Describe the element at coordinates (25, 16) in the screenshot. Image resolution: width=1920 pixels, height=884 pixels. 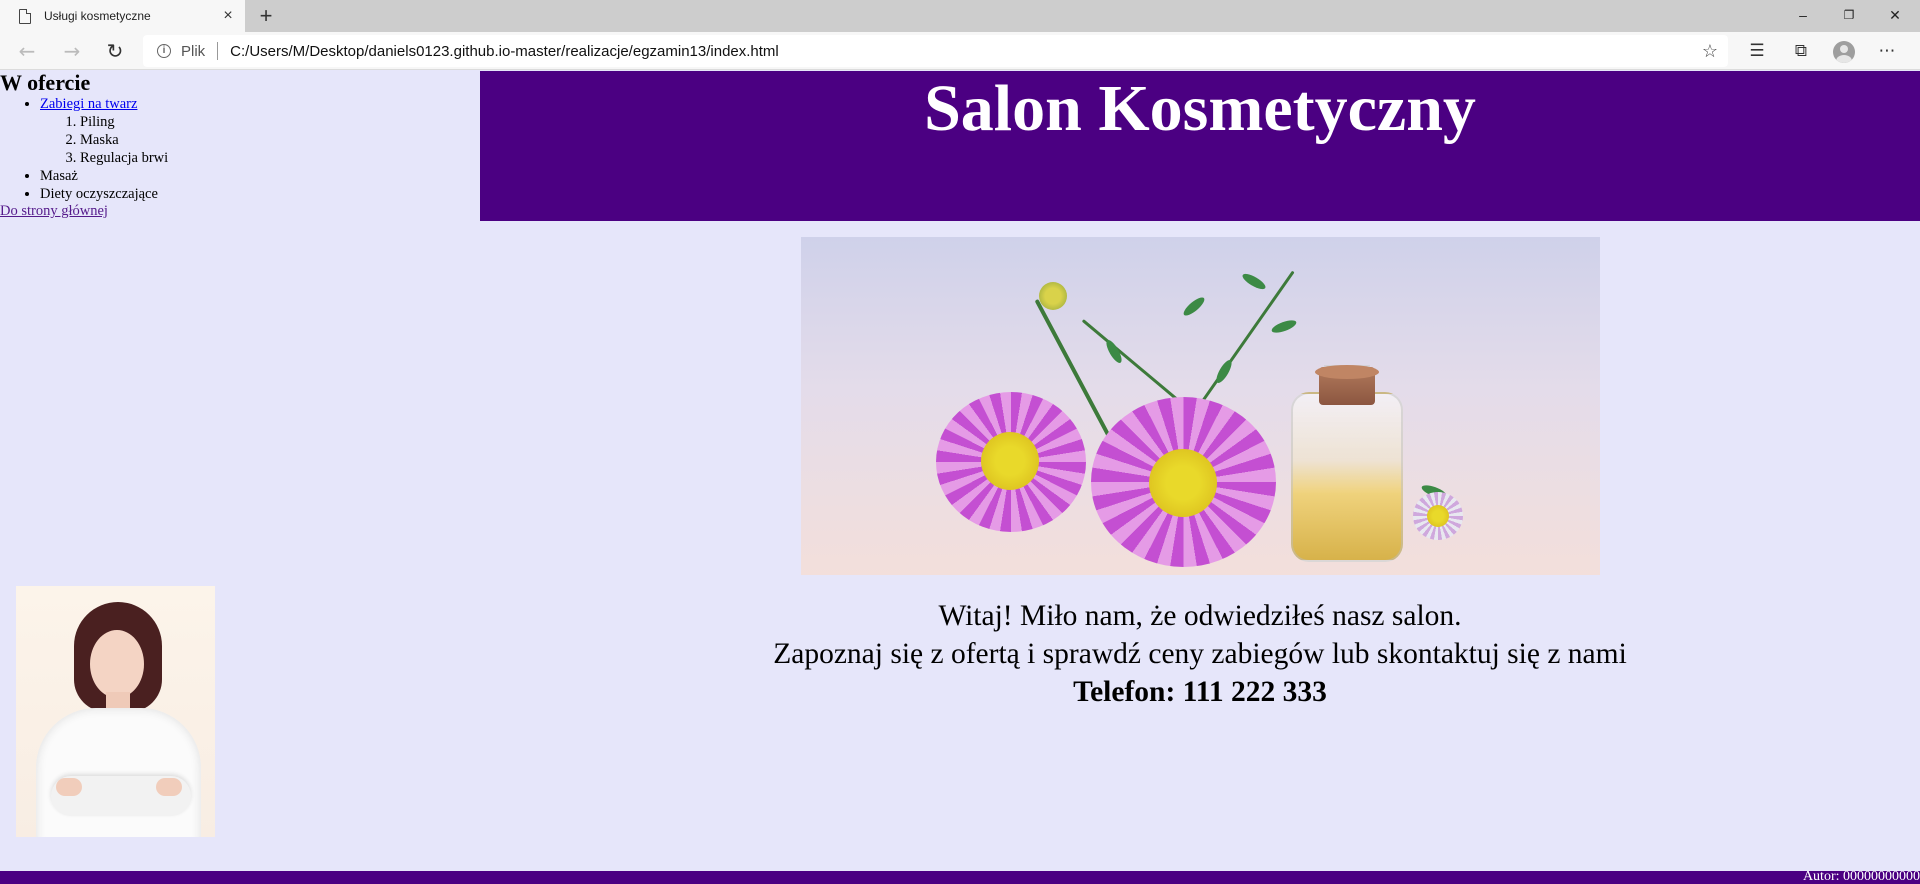
I see `page-icon` at that location.